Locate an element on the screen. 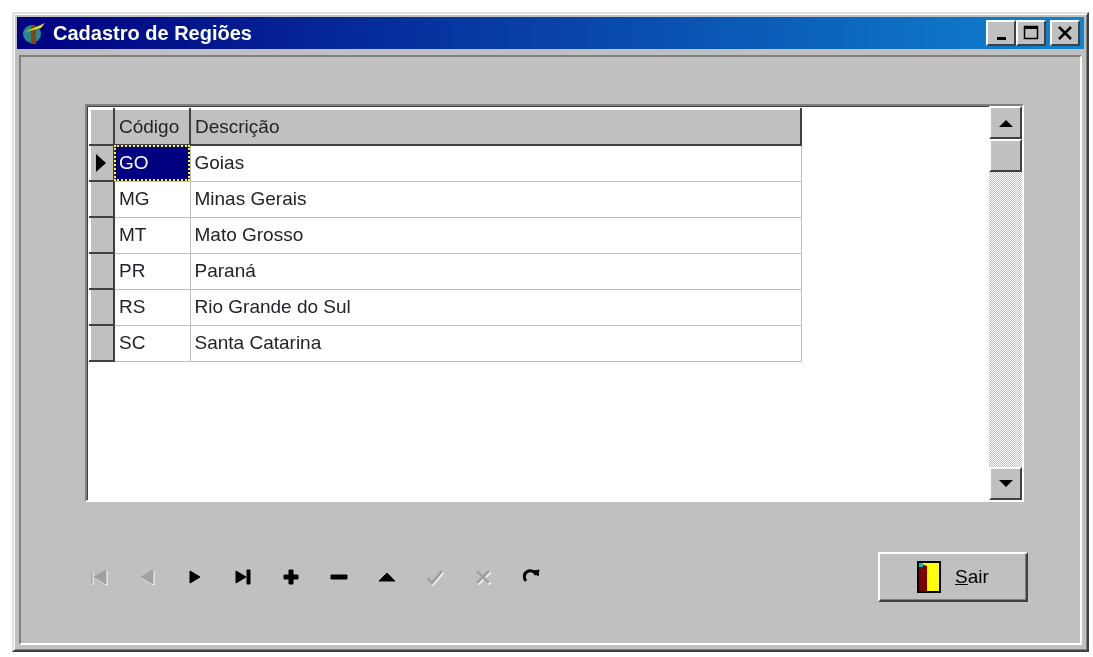 The width and height of the screenshot is (1093, 657). table-cell: Rio Grande do Sul is located at coordinates (495, 307).